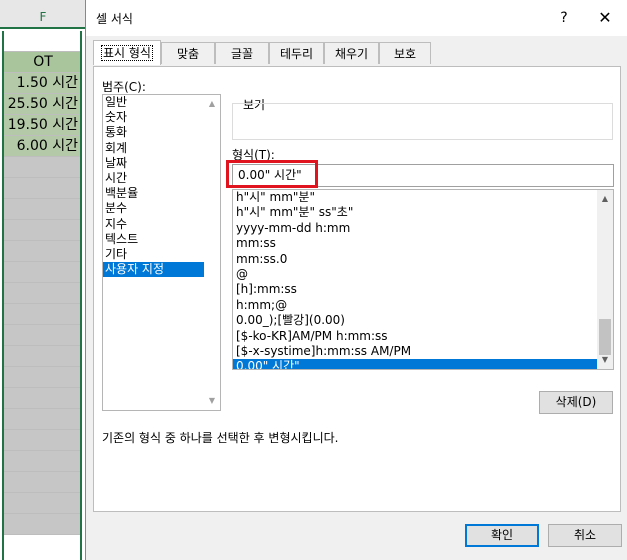 The width and height of the screenshot is (627, 560). Describe the element at coordinates (124, 87) in the screenshot. I see `category-label: 범주(C):` at that location.